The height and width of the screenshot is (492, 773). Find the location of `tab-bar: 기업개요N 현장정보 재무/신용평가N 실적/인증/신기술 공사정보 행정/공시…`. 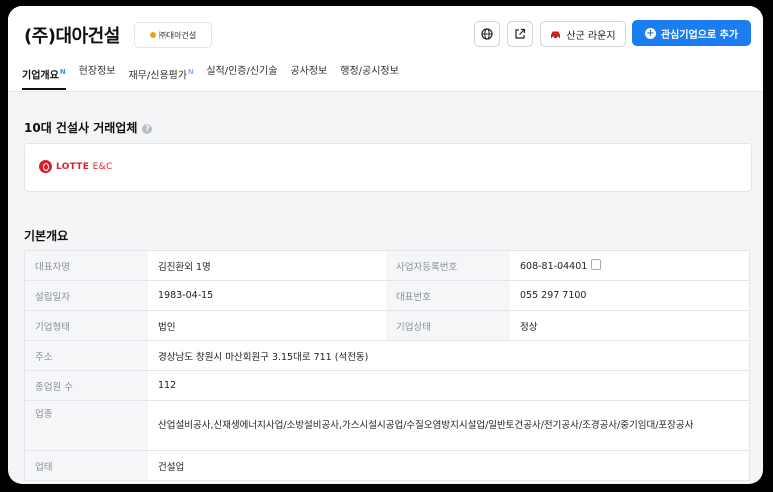

tab-bar: 기업개요N 현장정보 재무/신용평가N 실적/인증/신기술 공사정보 행정/공시… is located at coordinates (217, 76).